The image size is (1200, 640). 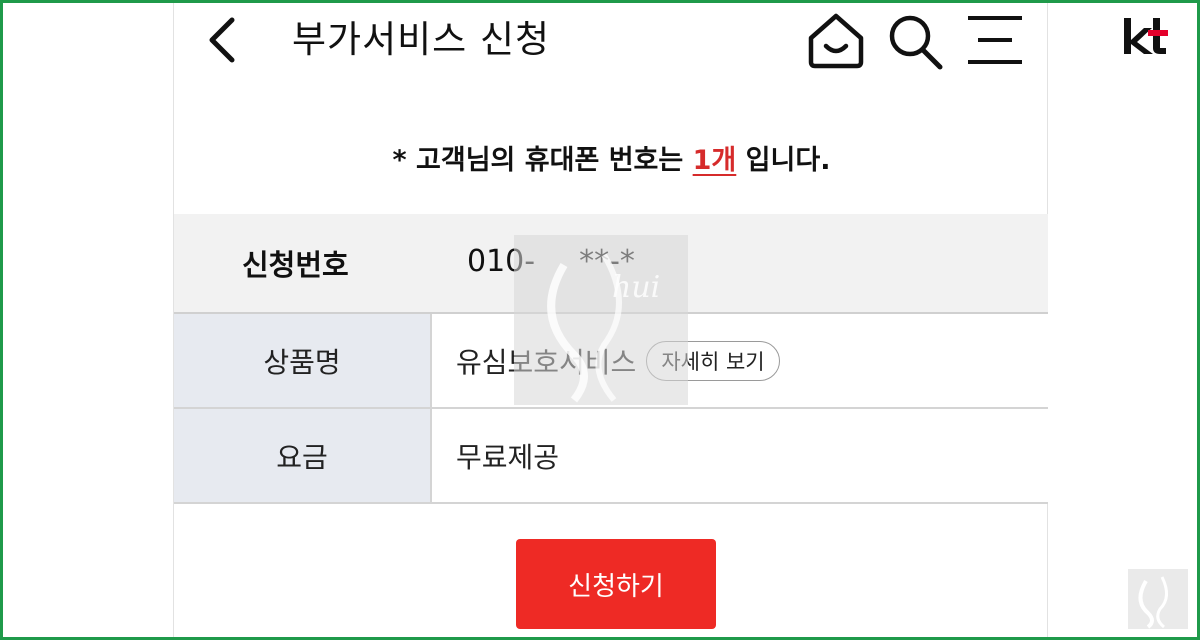 What do you see at coordinates (836, 40) in the screenshot?
I see `home-icon` at bounding box center [836, 40].